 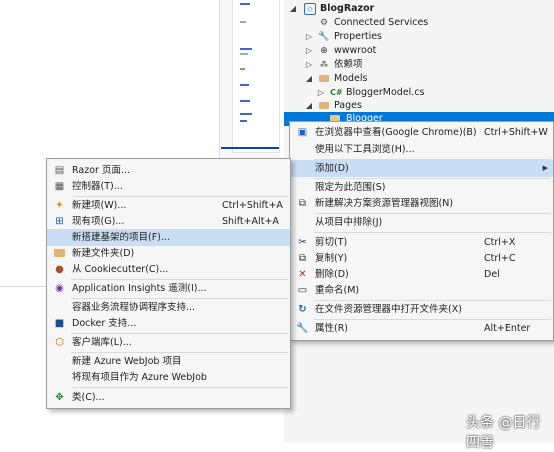 I want to click on refresh-icon: ↻, so click(x=302, y=309).